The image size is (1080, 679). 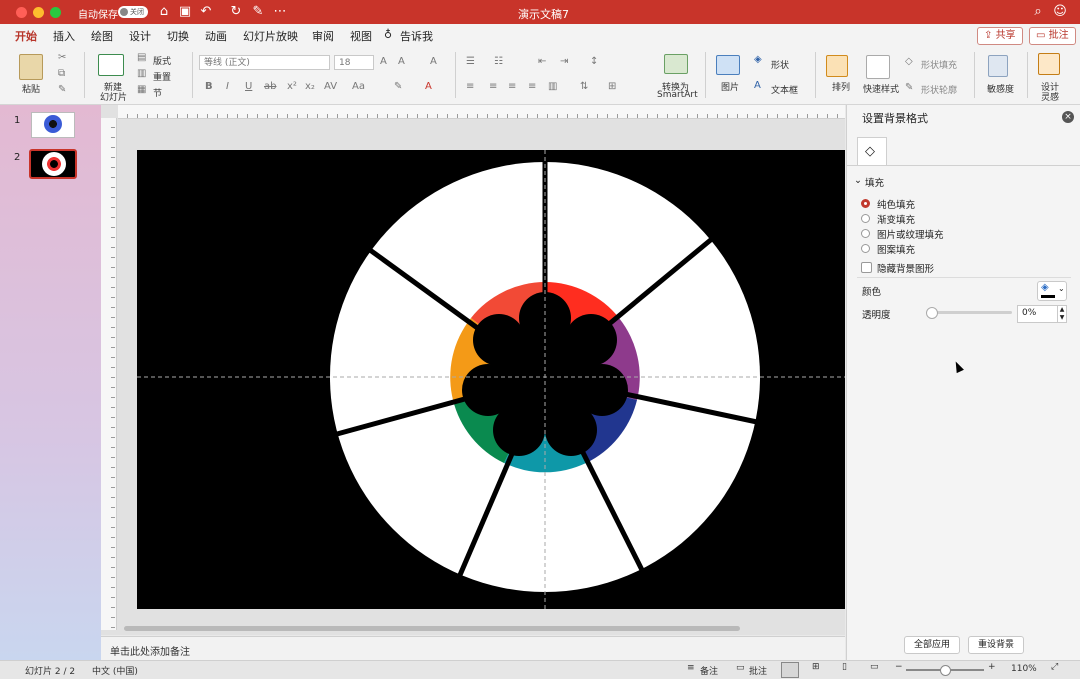 I want to click on textbox-label: 文本框, so click(x=784, y=89).